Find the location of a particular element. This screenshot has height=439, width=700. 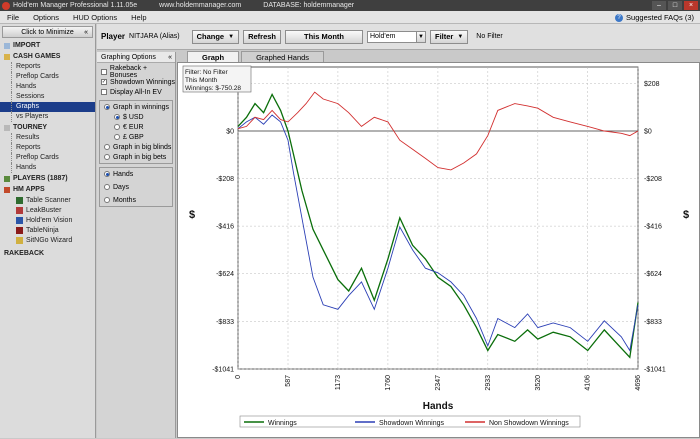

import-icon is located at coordinates (7, 45).